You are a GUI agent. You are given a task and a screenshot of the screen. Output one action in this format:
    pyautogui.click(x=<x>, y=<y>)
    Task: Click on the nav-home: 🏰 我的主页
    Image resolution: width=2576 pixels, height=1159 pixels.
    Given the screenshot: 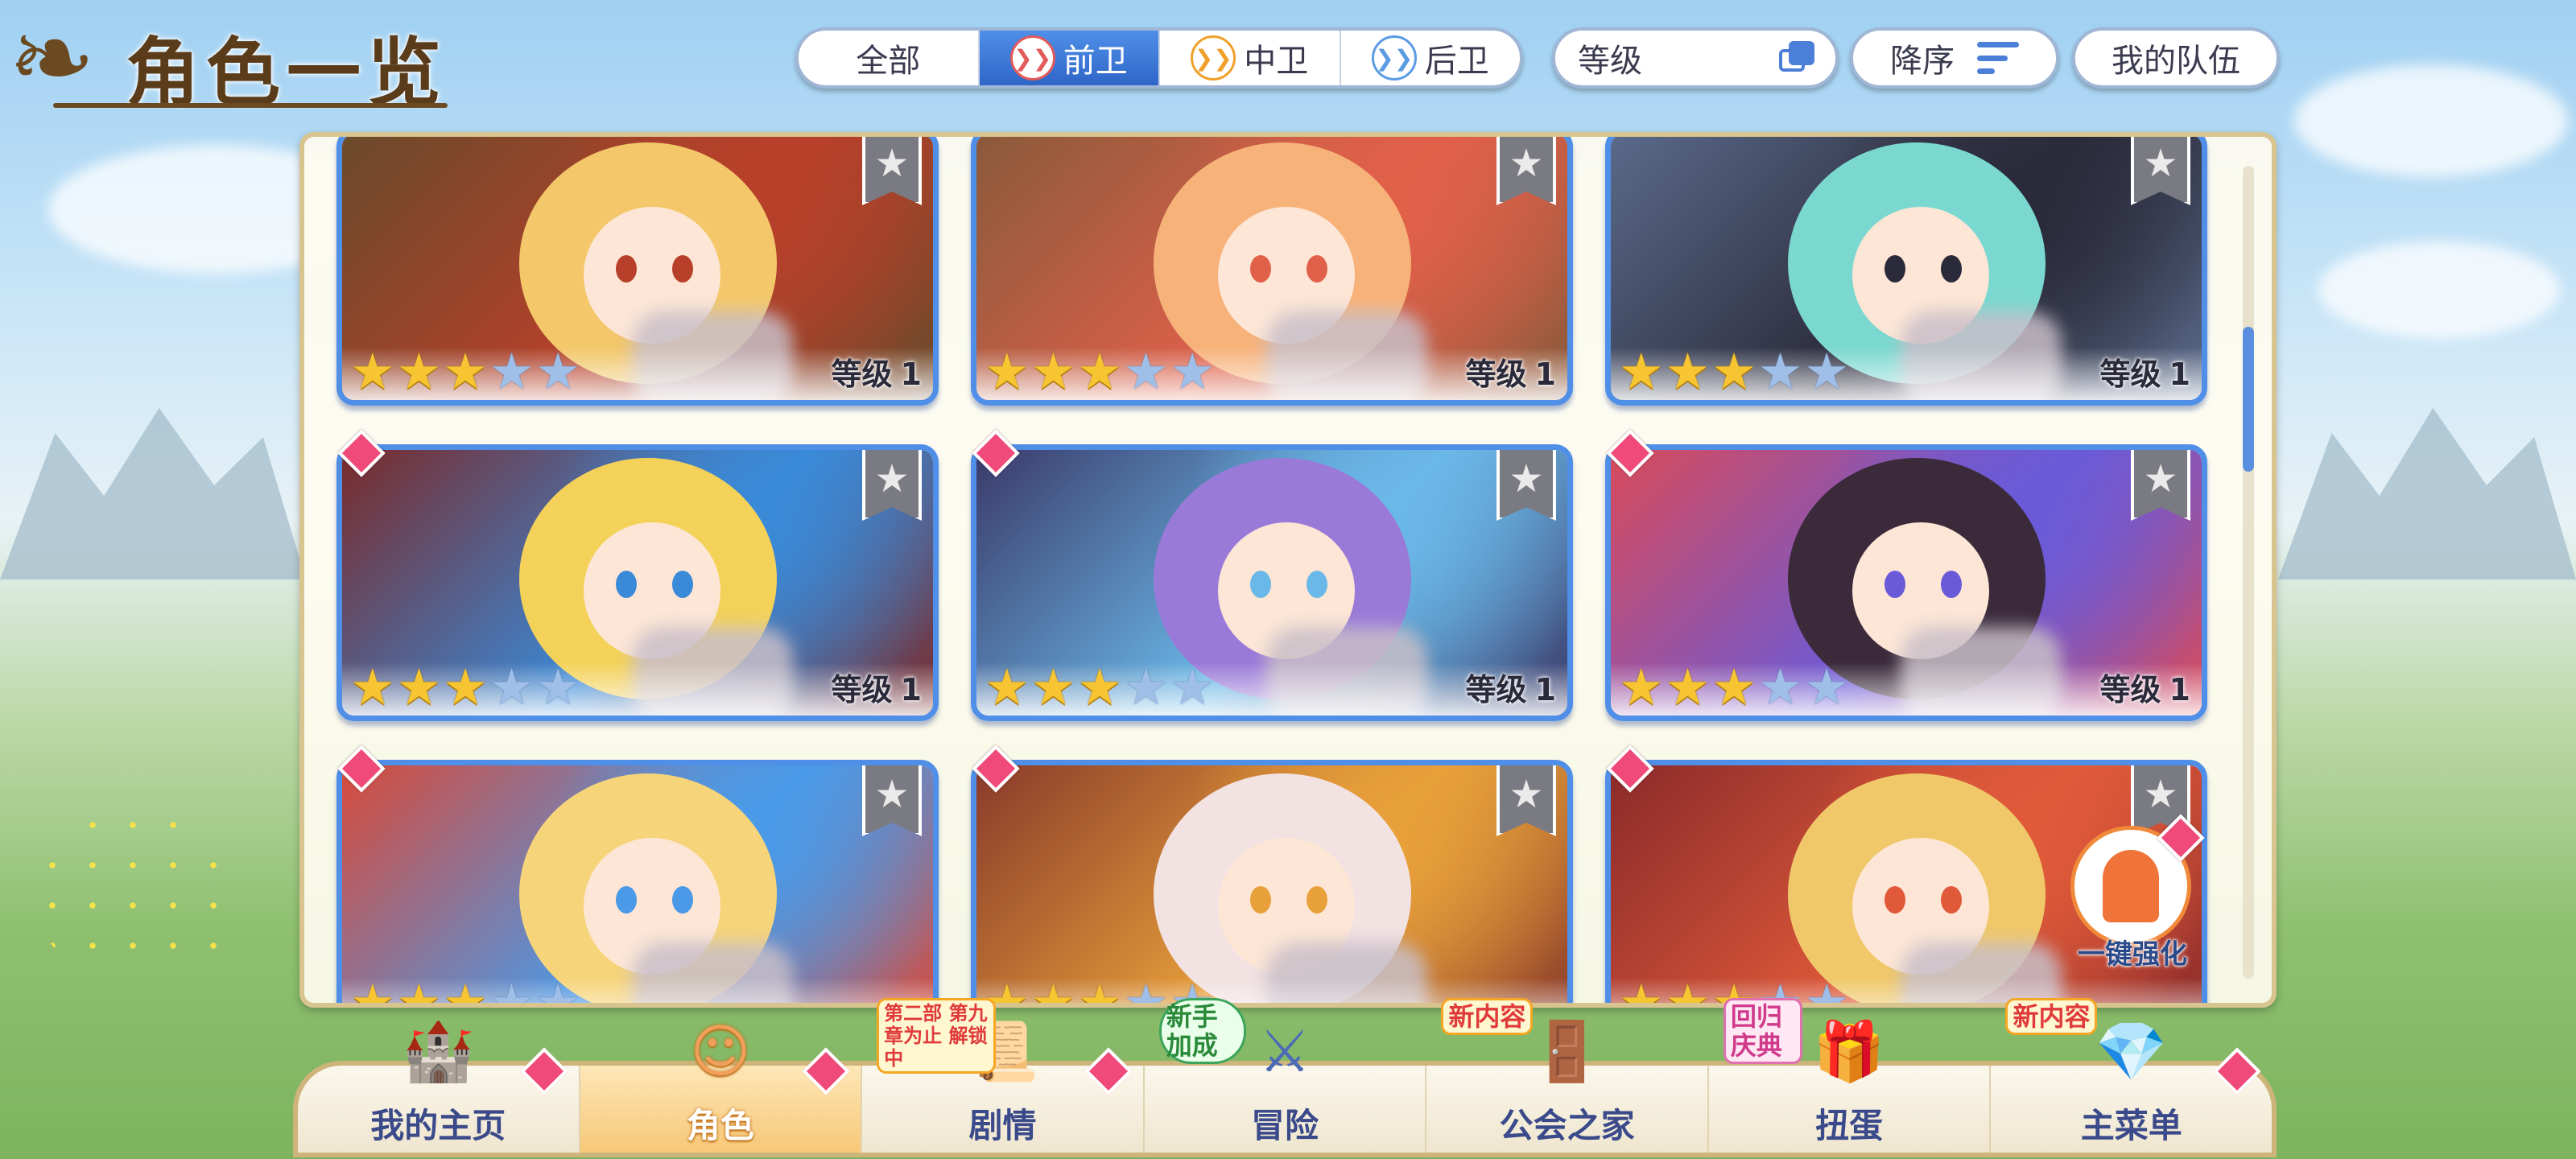 What is the action you would take?
    pyautogui.click(x=439, y=1085)
    